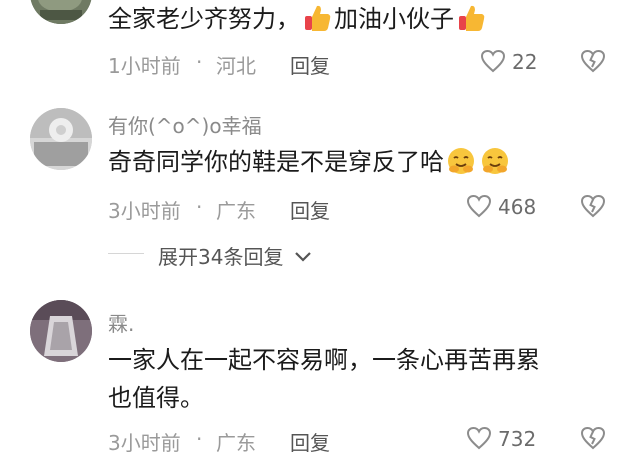 Image resolution: width=640 pixels, height=456 pixels. Describe the element at coordinates (324, 360) in the screenshot. I see `comment-text-line: 一家人在一起不容易啊，一条心再苦再累` at that location.